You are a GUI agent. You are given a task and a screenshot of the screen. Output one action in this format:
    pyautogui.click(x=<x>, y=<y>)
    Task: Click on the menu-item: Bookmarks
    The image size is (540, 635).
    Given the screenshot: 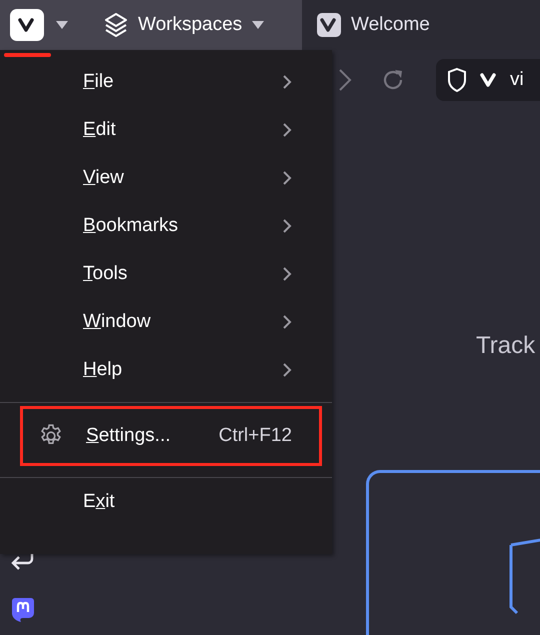 What is the action you would take?
    pyautogui.click(x=166, y=226)
    